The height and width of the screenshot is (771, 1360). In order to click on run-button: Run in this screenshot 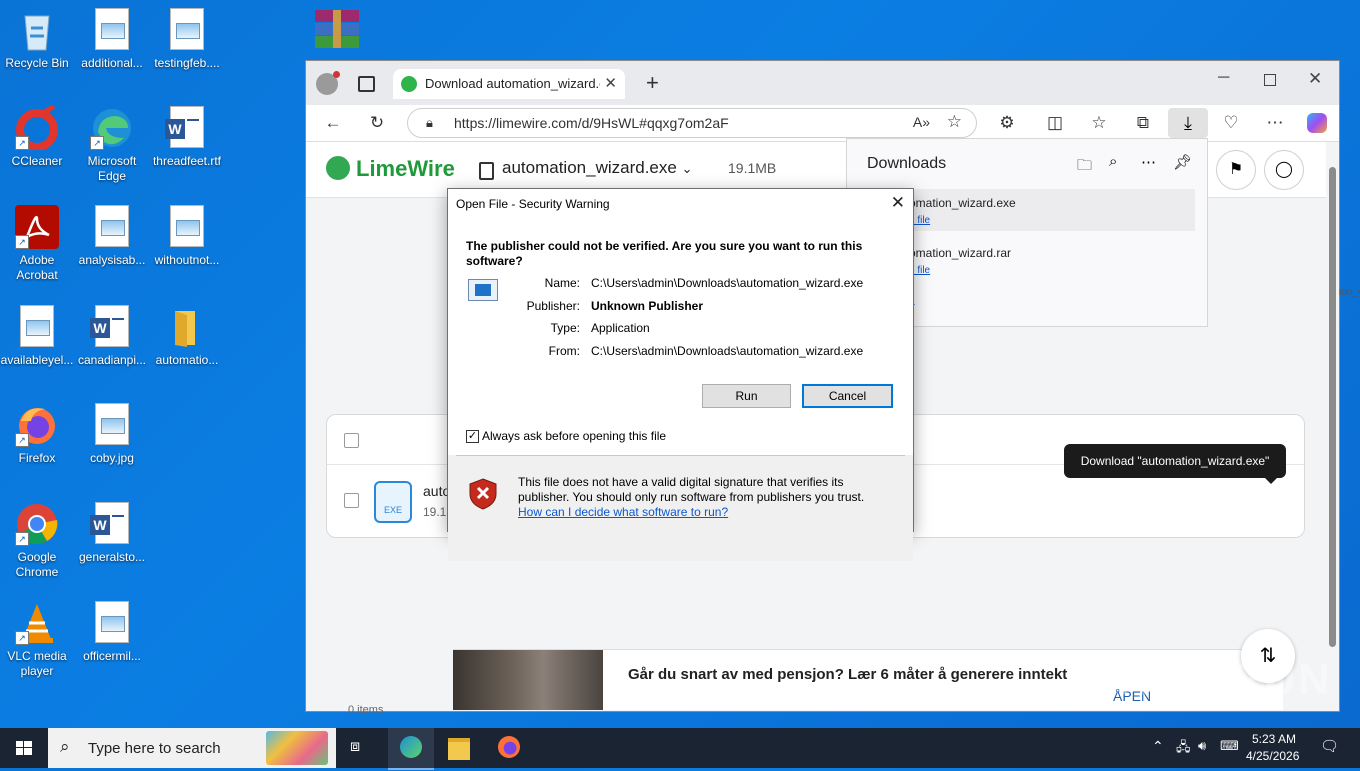, I will do `click(746, 396)`.